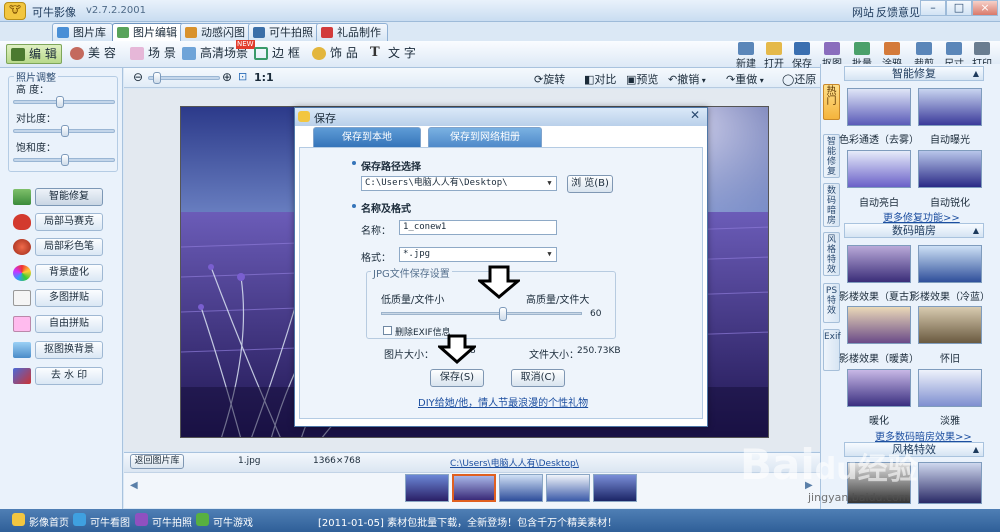 The width and height of the screenshot is (1000, 532). I want to click on back-to-library-button: 返回图片库, so click(157, 461).